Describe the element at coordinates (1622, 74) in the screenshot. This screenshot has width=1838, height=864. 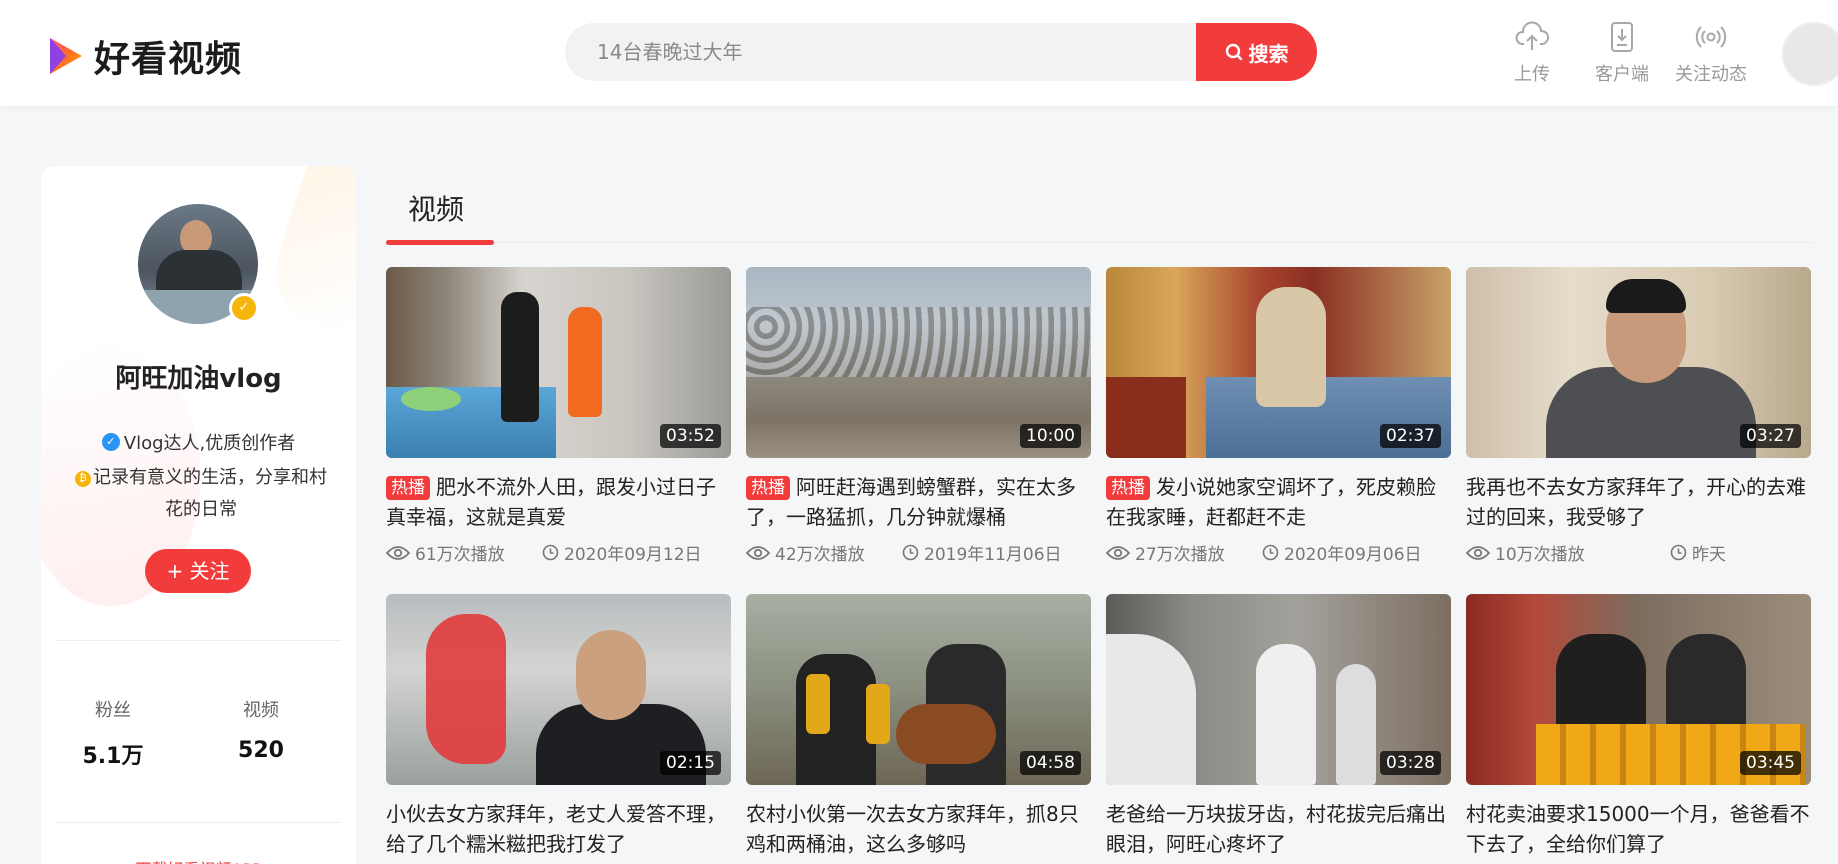
I see `nav-client-label: 客户端` at that location.